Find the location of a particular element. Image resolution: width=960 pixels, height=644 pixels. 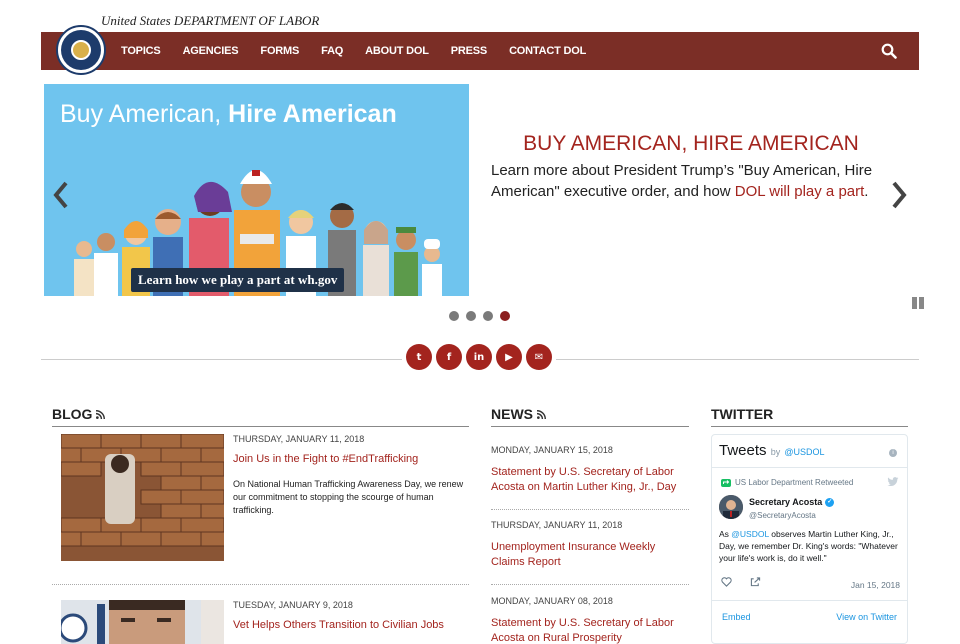

retweet-note: US Labor Department Retweeted is located at coordinates (787, 482).